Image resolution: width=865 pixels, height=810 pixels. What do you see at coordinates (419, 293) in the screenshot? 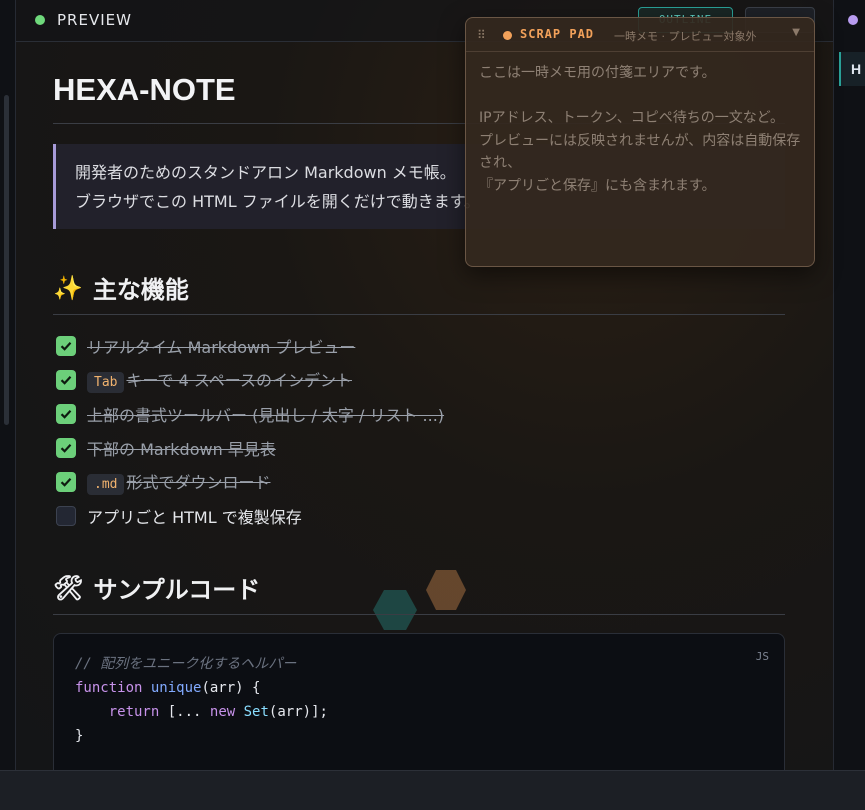
I see `features-heading: ✨ 主な機能` at bounding box center [419, 293].